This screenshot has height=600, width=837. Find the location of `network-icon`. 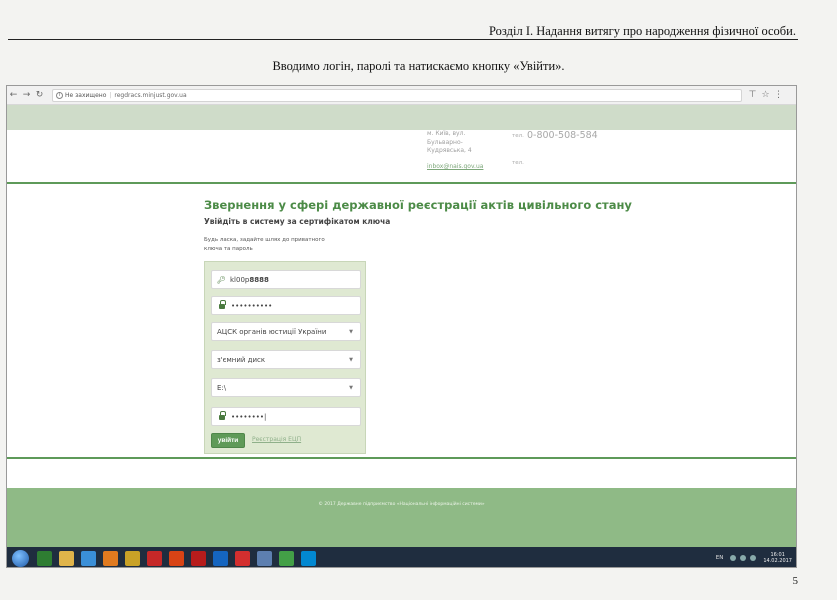

network-icon is located at coordinates (733, 558).